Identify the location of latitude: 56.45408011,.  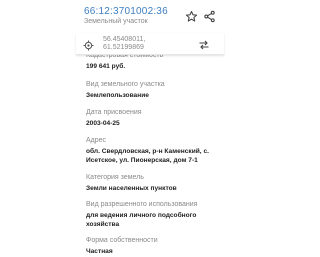
(124, 39).